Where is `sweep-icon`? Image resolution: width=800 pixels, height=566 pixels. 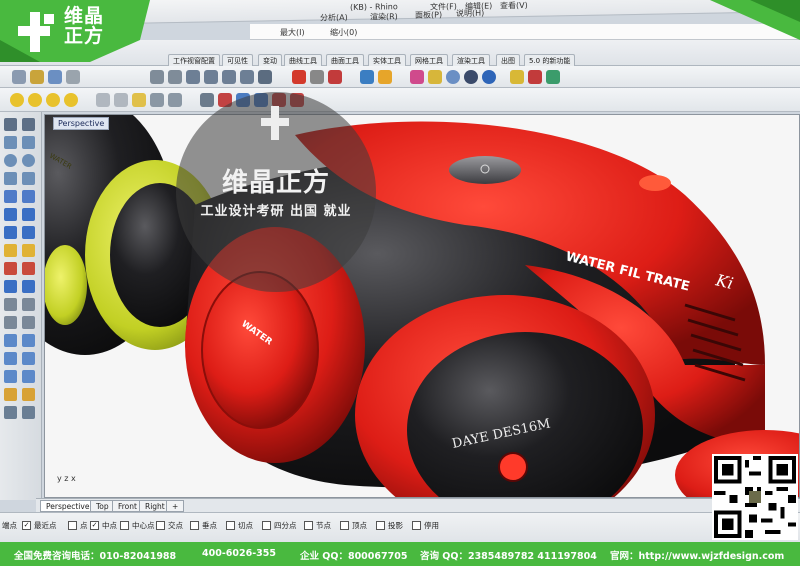 sweep-icon is located at coordinates (28, 232).